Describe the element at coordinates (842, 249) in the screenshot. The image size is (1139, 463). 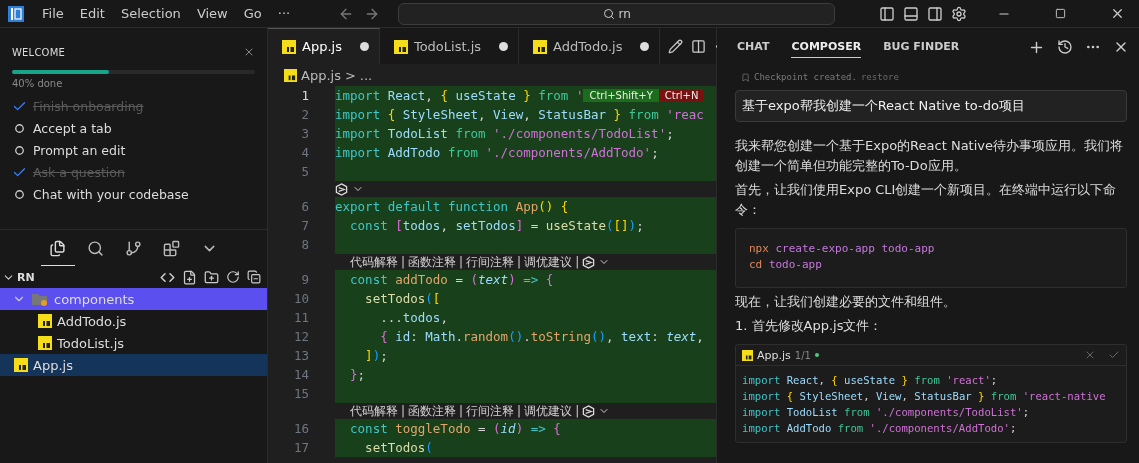
I see `code-line: npx create-expo-app todo-app` at that location.